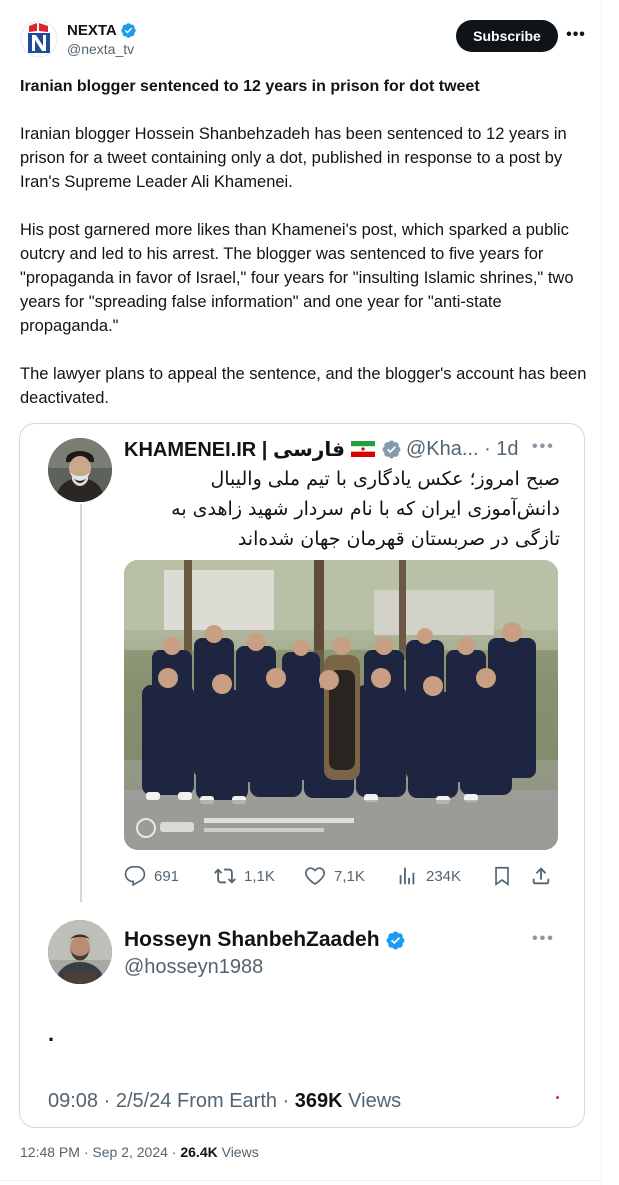  Describe the element at coordinates (169, 1101) in the screenshot. I see `hosseyn-time-date: 09:08 · 2/5/24 From Earth ·` at that location.